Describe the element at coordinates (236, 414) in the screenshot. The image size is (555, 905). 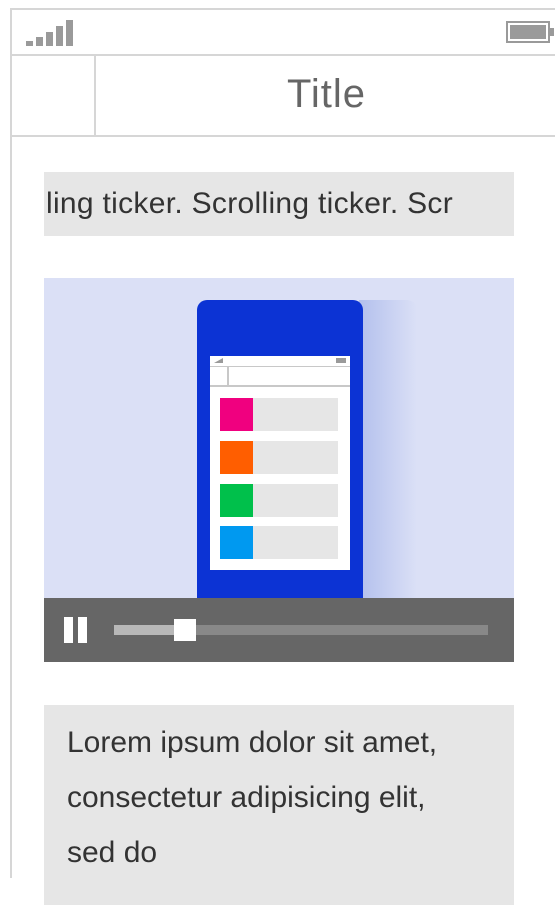
I see `swatch-pink` at that location.